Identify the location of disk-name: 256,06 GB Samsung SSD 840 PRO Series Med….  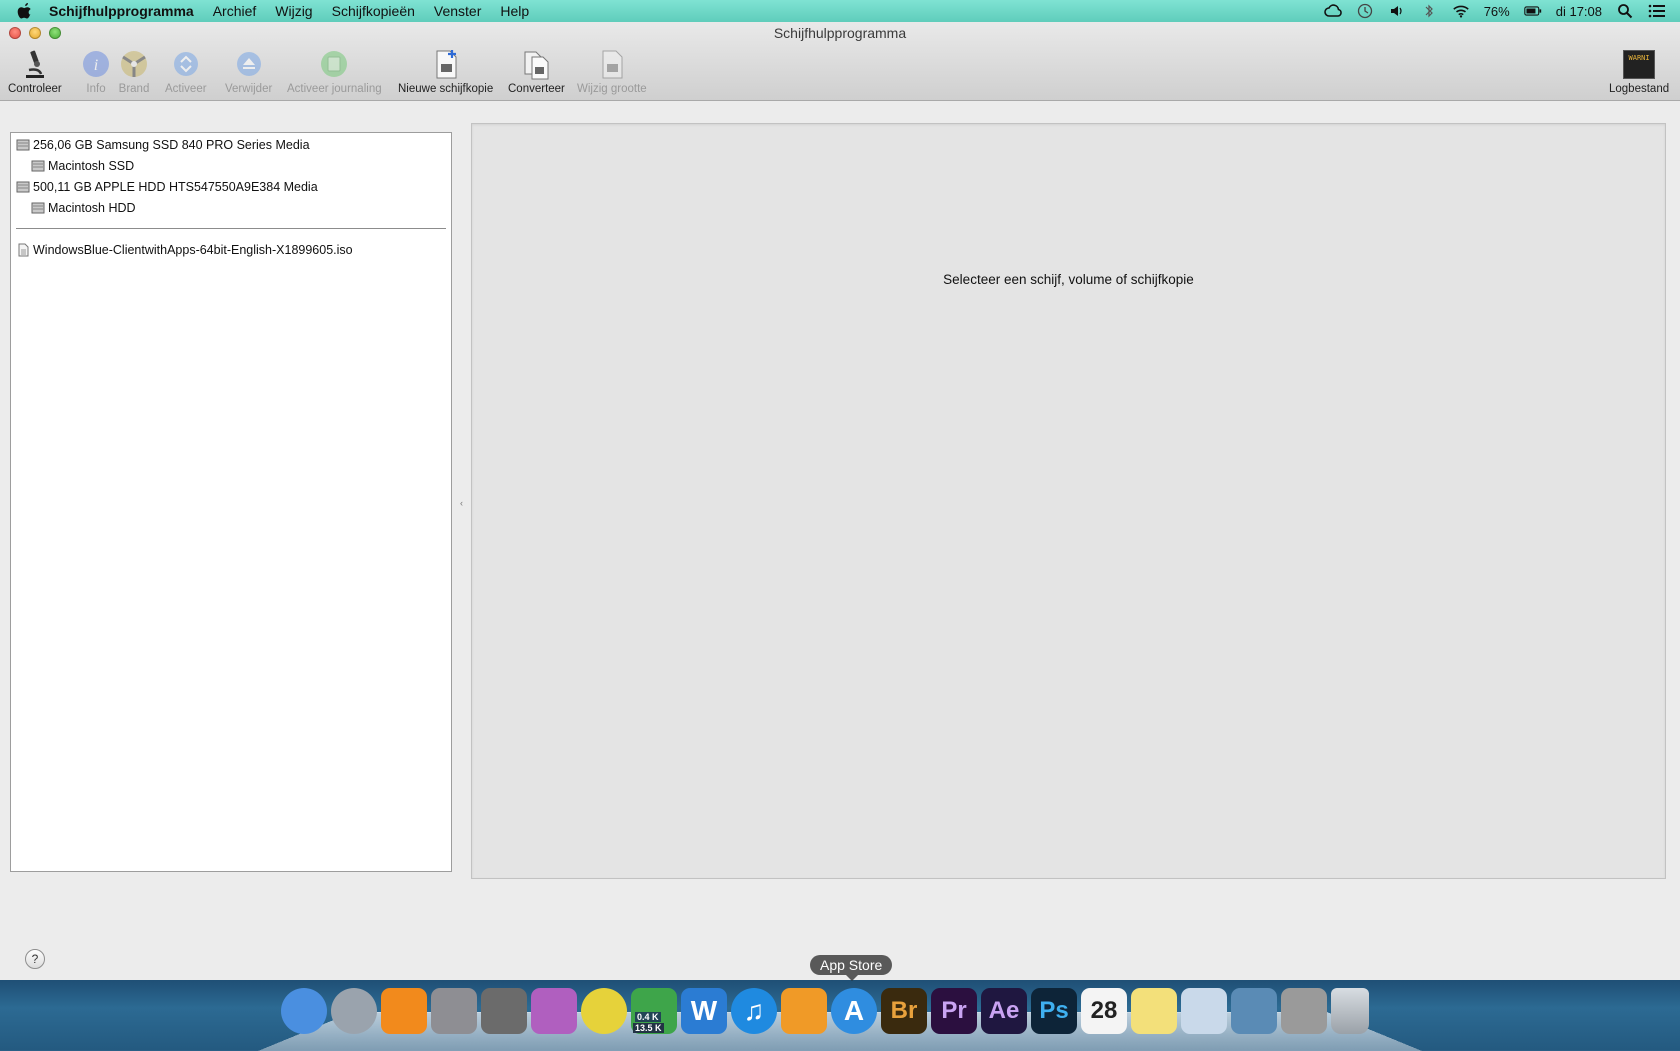
(171, 145).